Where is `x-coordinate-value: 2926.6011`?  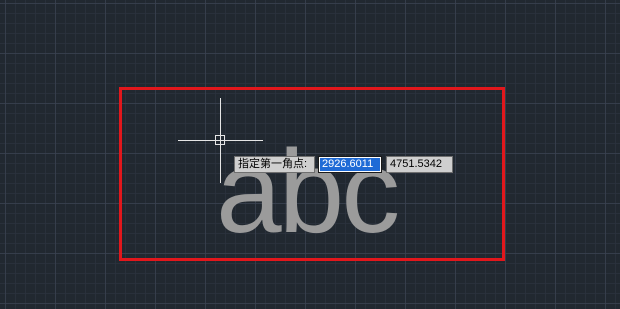 x-coordinate-value: 2926.6011 is located at coordinates (350, 164).